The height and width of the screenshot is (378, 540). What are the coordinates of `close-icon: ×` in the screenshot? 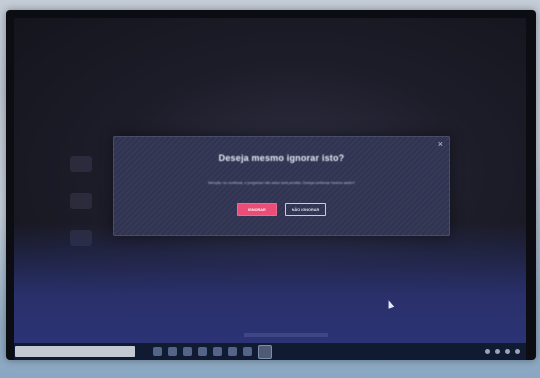 It's located at (440, 144).